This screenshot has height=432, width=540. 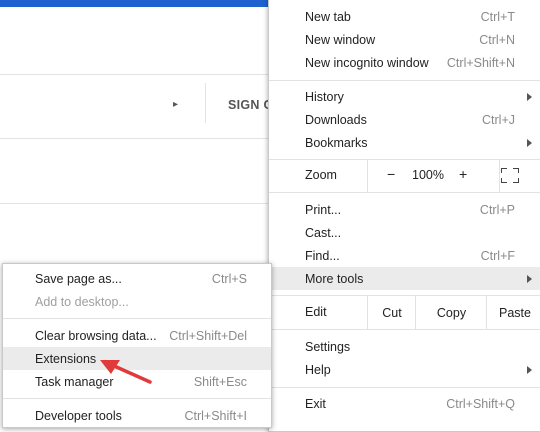 I want to click on edit-row: Edit Cut Copy Paste, so click(x=404, y=312).